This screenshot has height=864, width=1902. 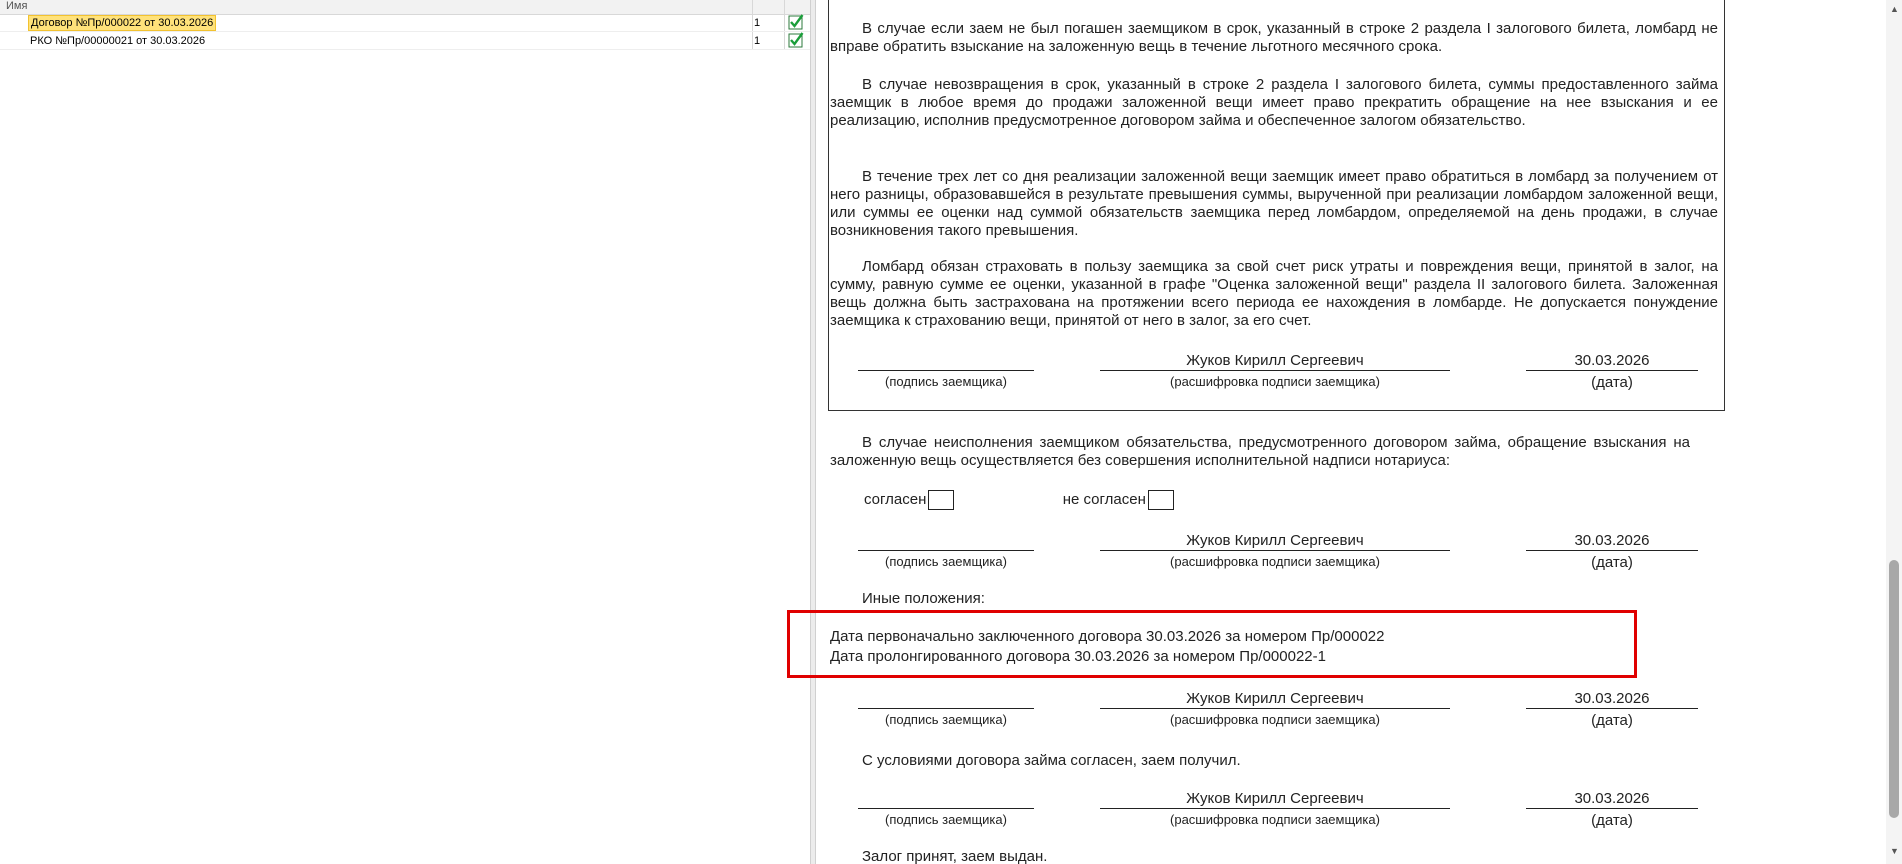 I want to click on agreement-options: согласен не согласен, so click(x=1019, y=500).